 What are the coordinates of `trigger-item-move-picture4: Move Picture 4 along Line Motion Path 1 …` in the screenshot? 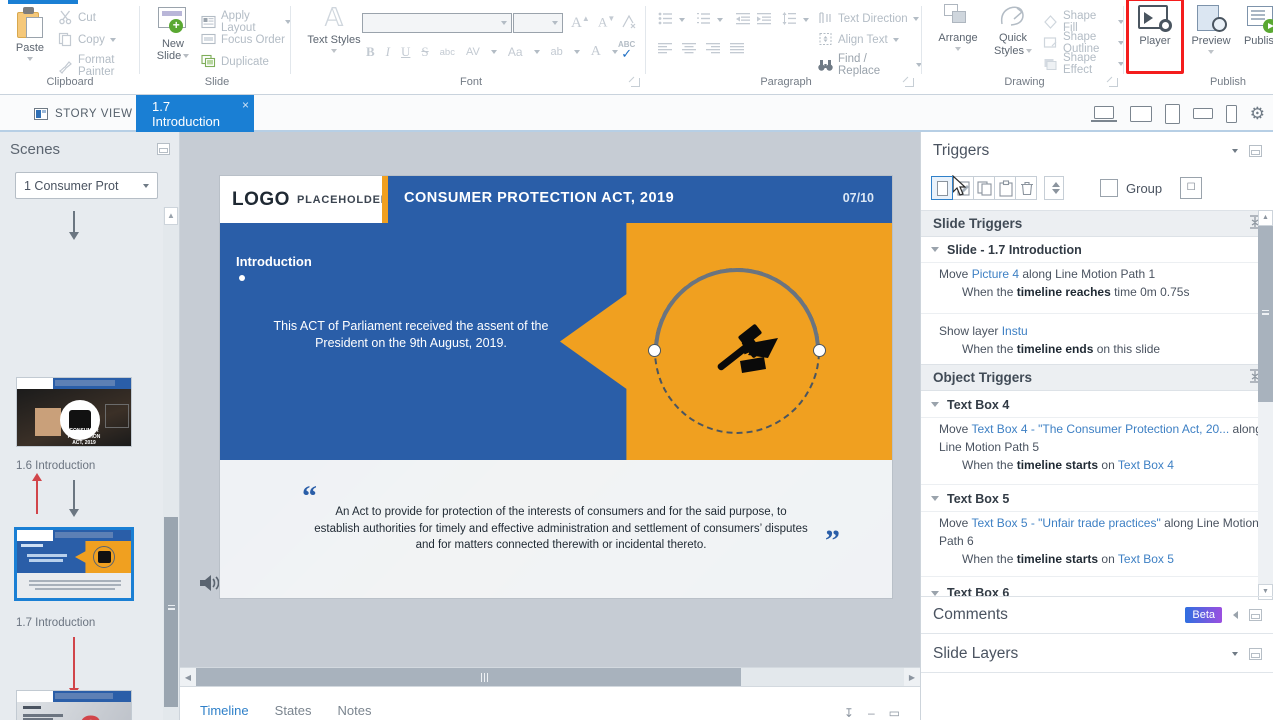 It's located at (1106, 283).